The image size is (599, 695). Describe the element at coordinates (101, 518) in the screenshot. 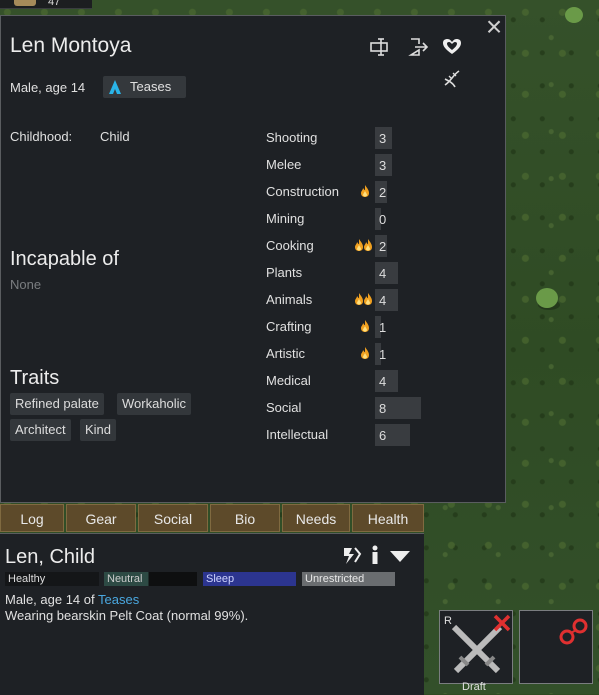

I see `tab-gear: Gear` at that location.